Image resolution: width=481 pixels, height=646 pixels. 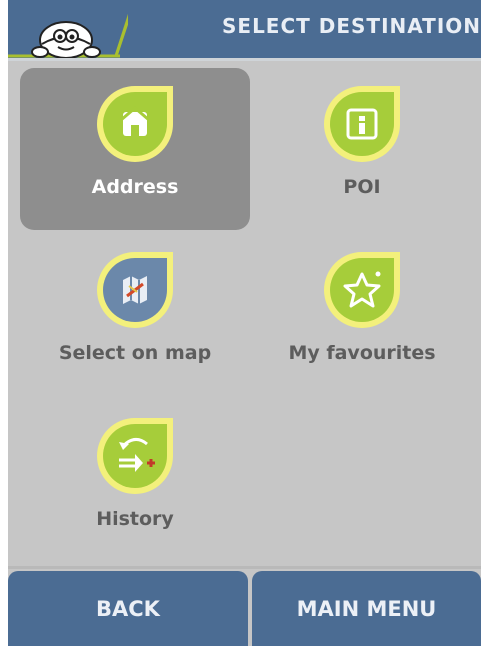 I want to click on main-menu-button-label: MAIN MENU, so click(x=366, y=608).